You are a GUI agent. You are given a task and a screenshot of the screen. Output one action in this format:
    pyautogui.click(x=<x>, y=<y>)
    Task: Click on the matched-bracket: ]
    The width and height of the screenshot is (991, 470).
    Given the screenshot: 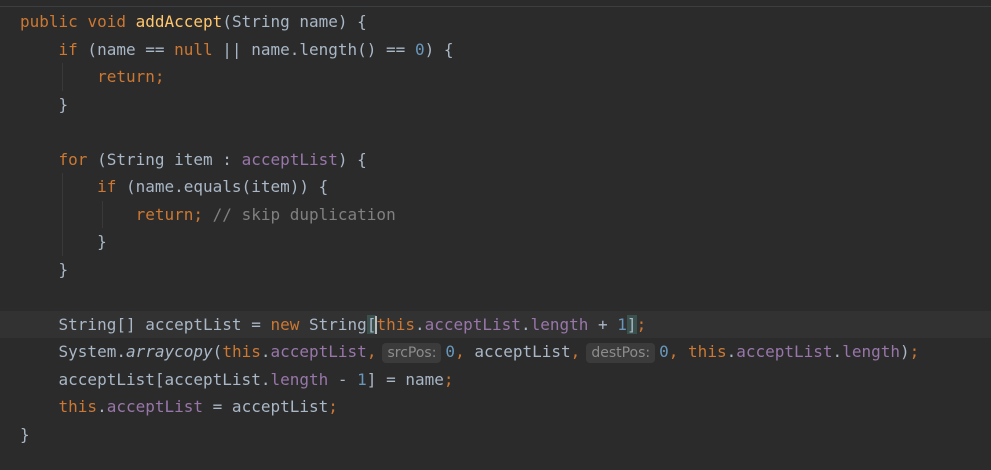 What is the action you would take?
    pyautogui.click(x=631, y=324)
    